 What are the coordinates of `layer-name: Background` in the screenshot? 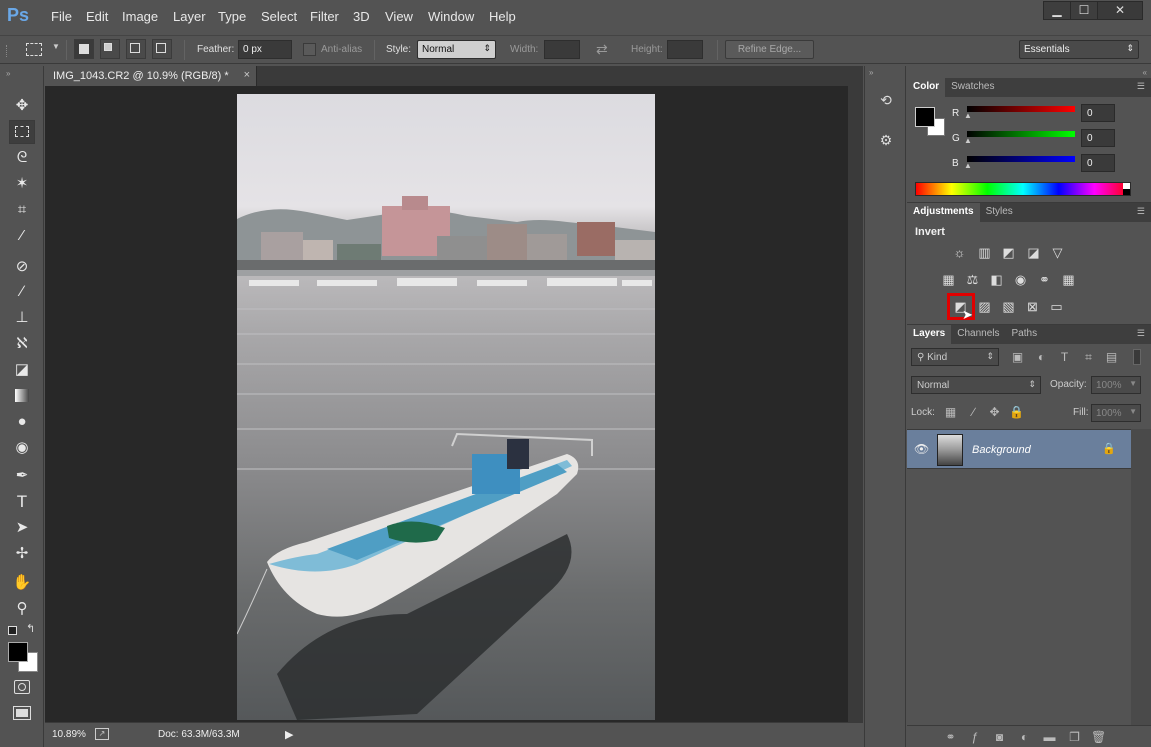 It's located at (1001, 450).